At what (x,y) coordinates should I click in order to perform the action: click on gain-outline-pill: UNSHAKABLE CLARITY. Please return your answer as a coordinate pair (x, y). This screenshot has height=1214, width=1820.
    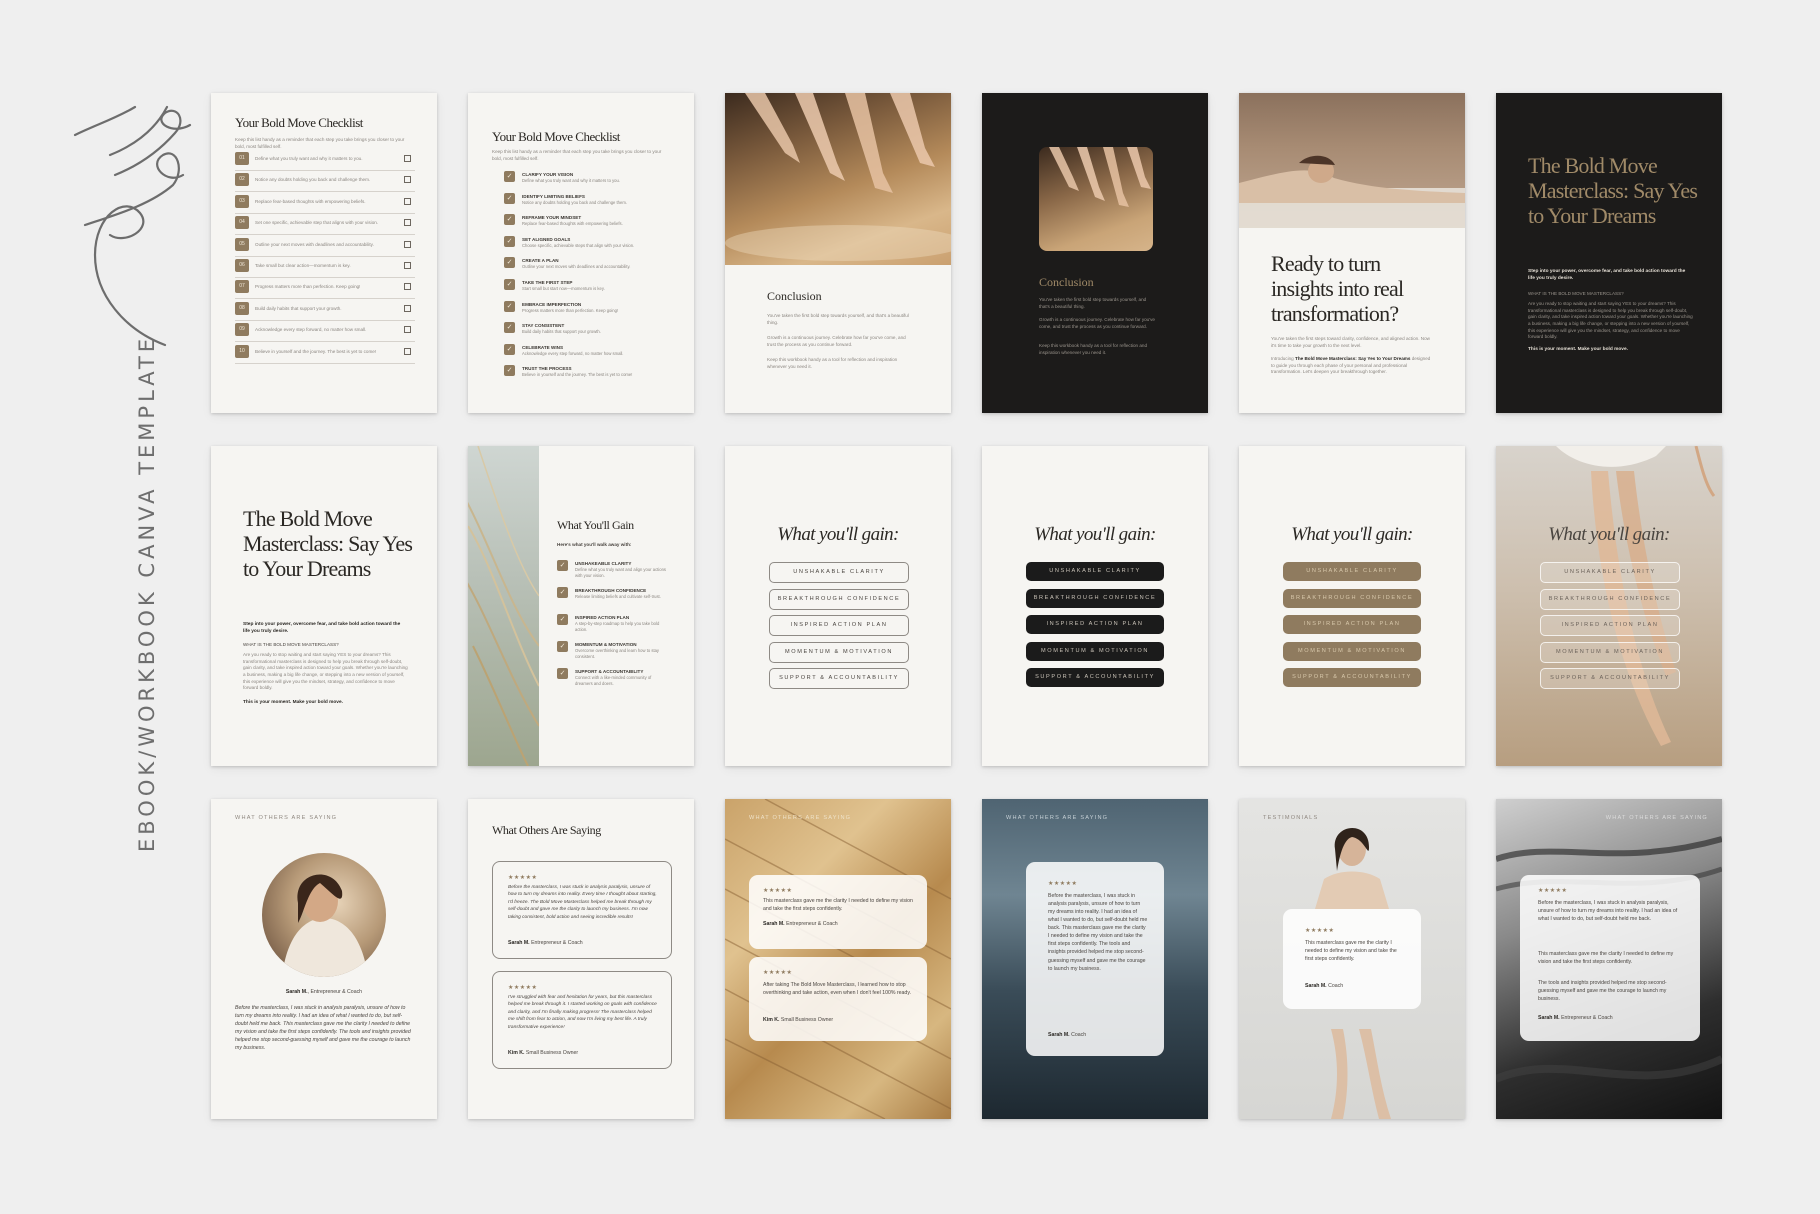
    Looking at the image, I should click on (839, 572).